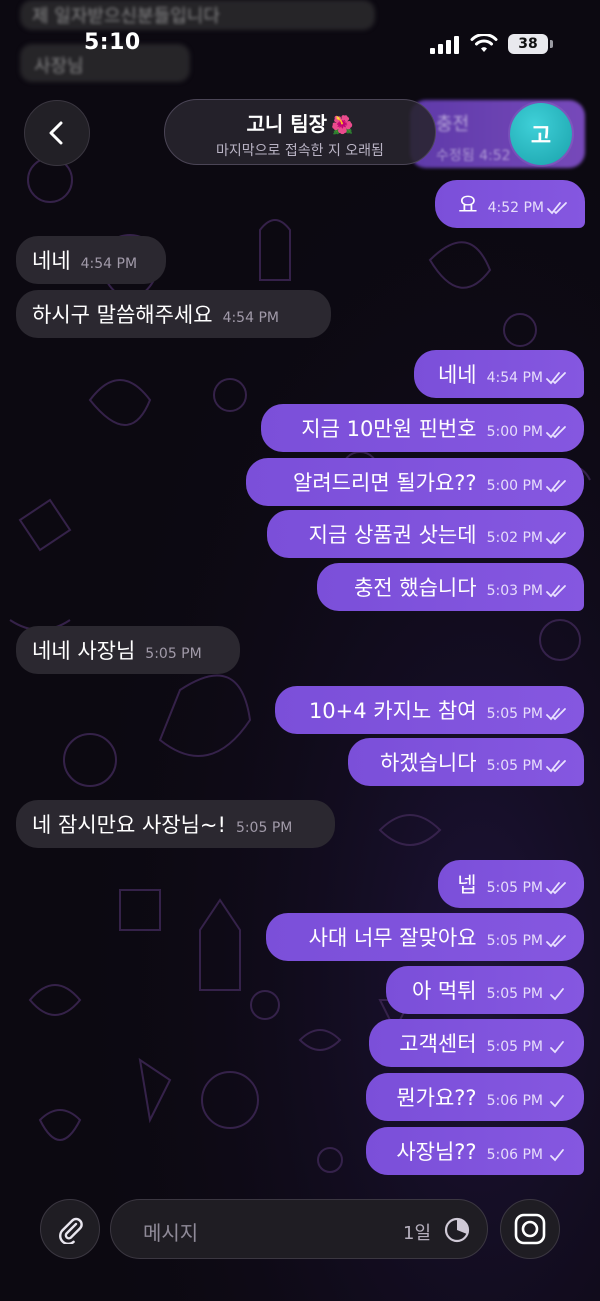  What do you see at coordinates (444, 45) in the screenshot?
I see `cellular-signal-icon` at bounding box center [444, 45].